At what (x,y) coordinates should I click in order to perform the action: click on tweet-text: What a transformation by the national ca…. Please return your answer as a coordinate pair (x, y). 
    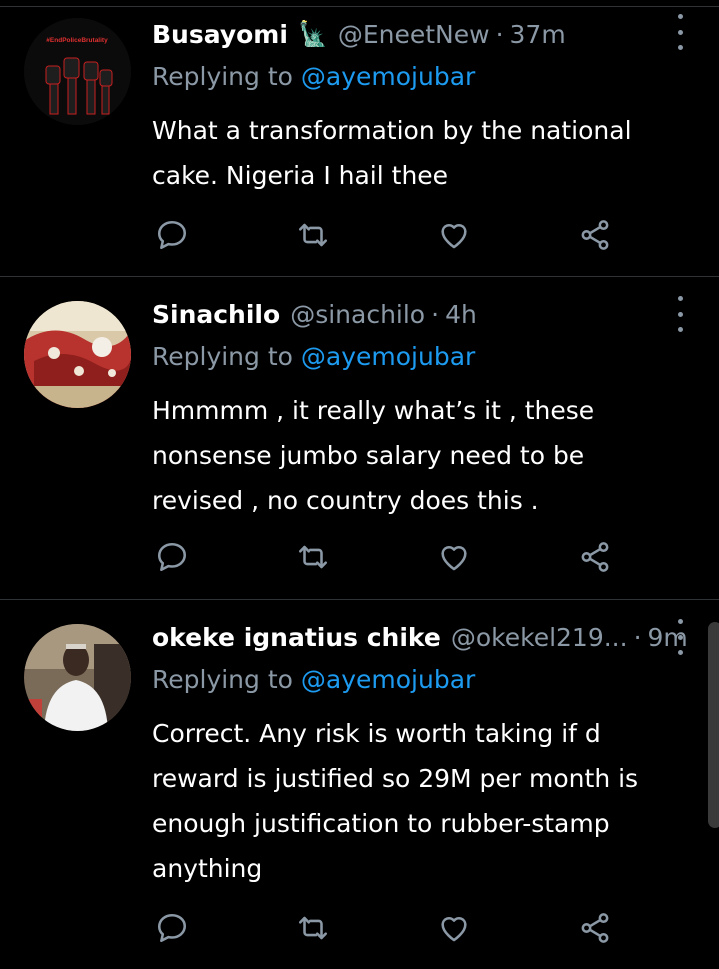
    Looking at the image, I should click on (392, 153).